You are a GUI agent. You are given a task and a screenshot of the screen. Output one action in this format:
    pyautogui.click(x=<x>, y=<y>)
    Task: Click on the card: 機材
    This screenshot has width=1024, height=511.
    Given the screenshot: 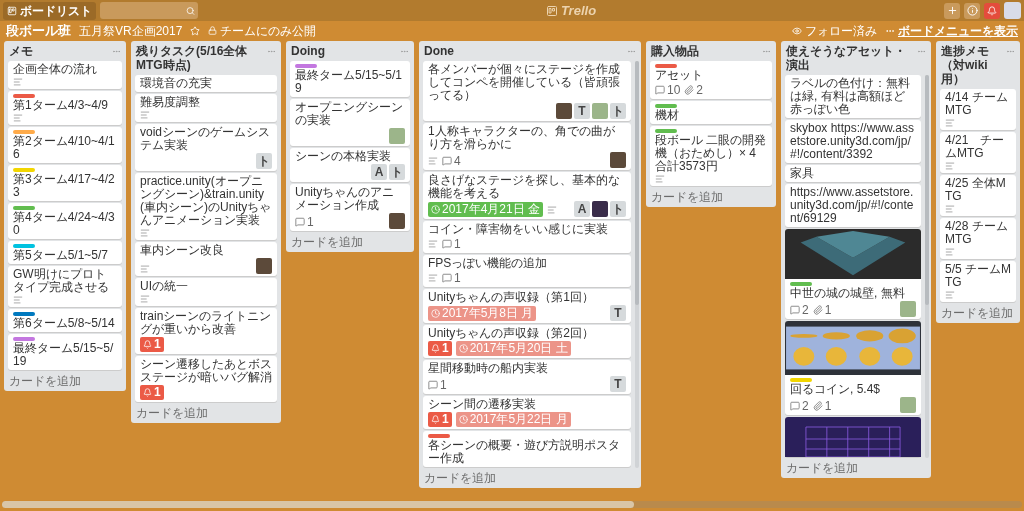 What is the action you would take?
    pyautogui.click(x=711, y=112)
    